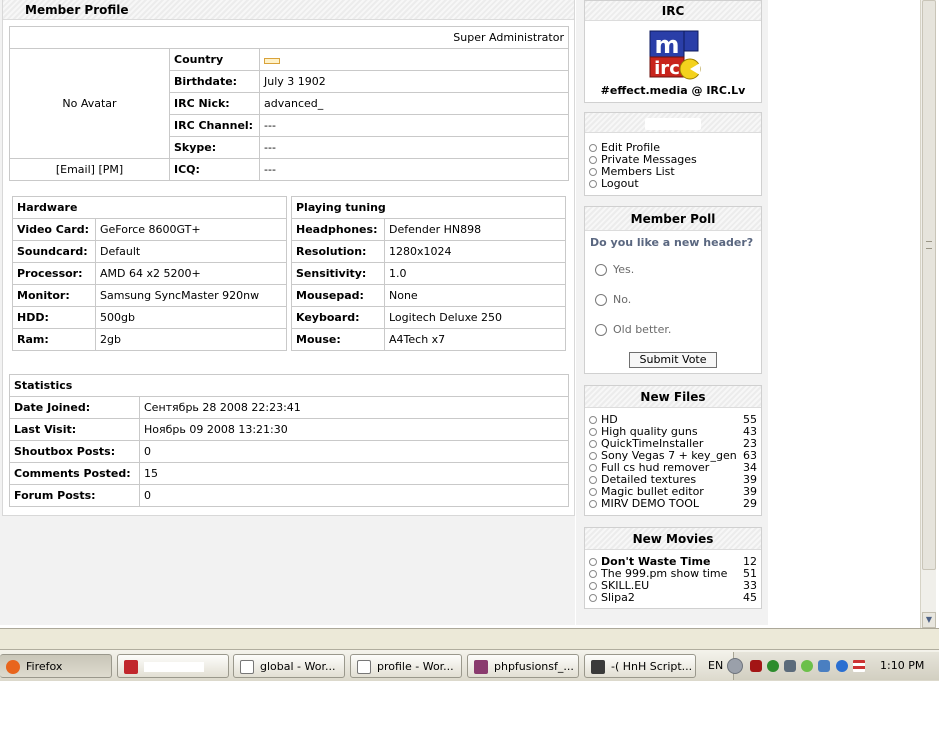  What do you see at coordinates (735, 666) in the screenshot?
I see `tray-collapse-icon` at bounding box center [735, 666].